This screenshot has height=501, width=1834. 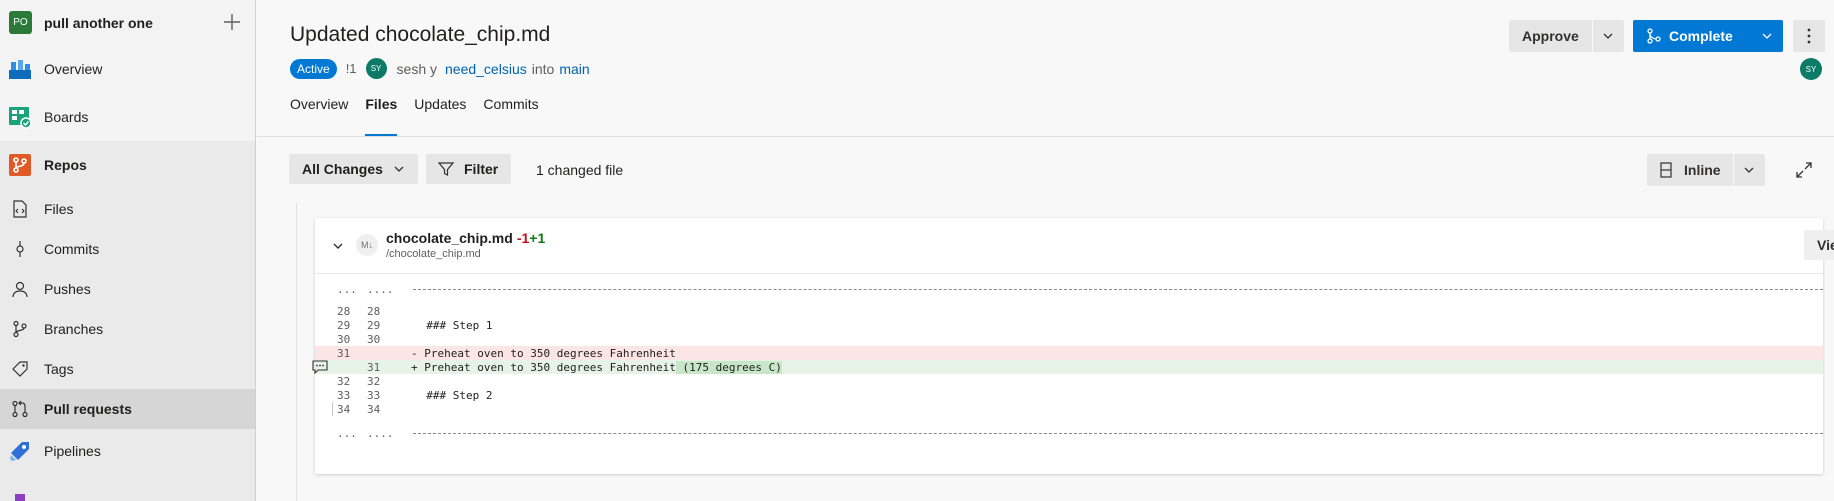 What do you see at coordinates (481, 169) in the screenshot?
I see `filter-label: Filter` at bounding box center [481, 169].